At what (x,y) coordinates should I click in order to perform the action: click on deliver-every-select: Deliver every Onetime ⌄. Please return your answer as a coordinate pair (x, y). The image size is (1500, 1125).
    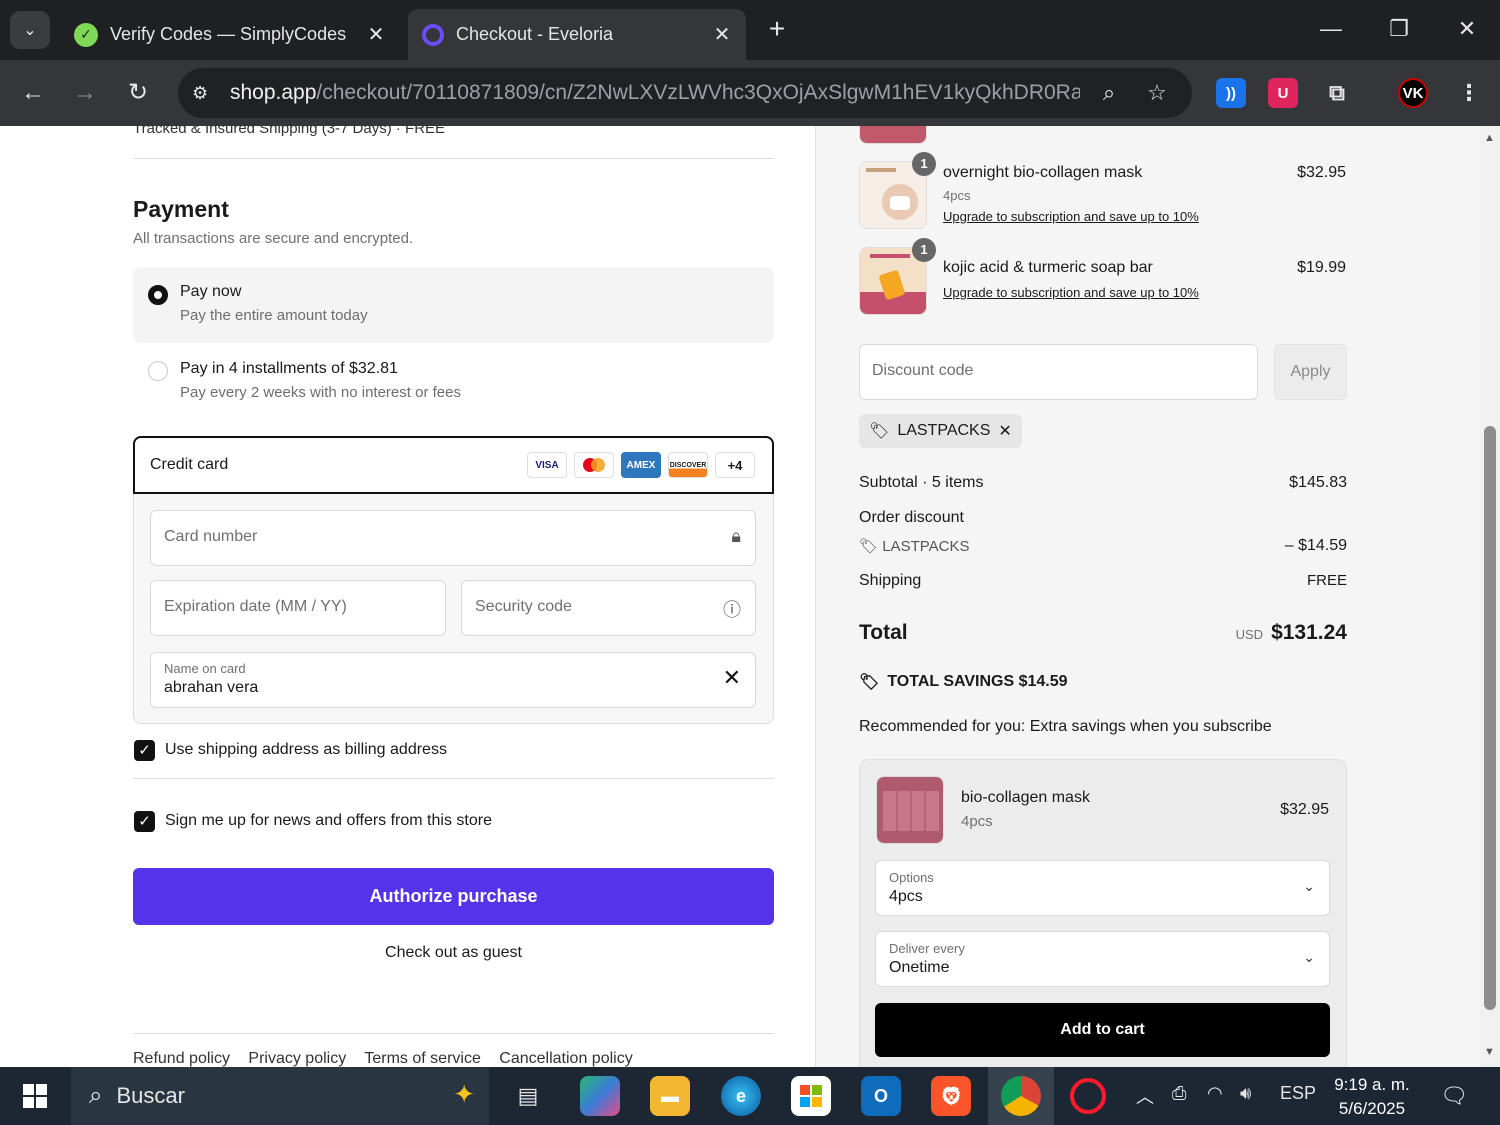
    Looking at the image, I should click on (1102, 959).